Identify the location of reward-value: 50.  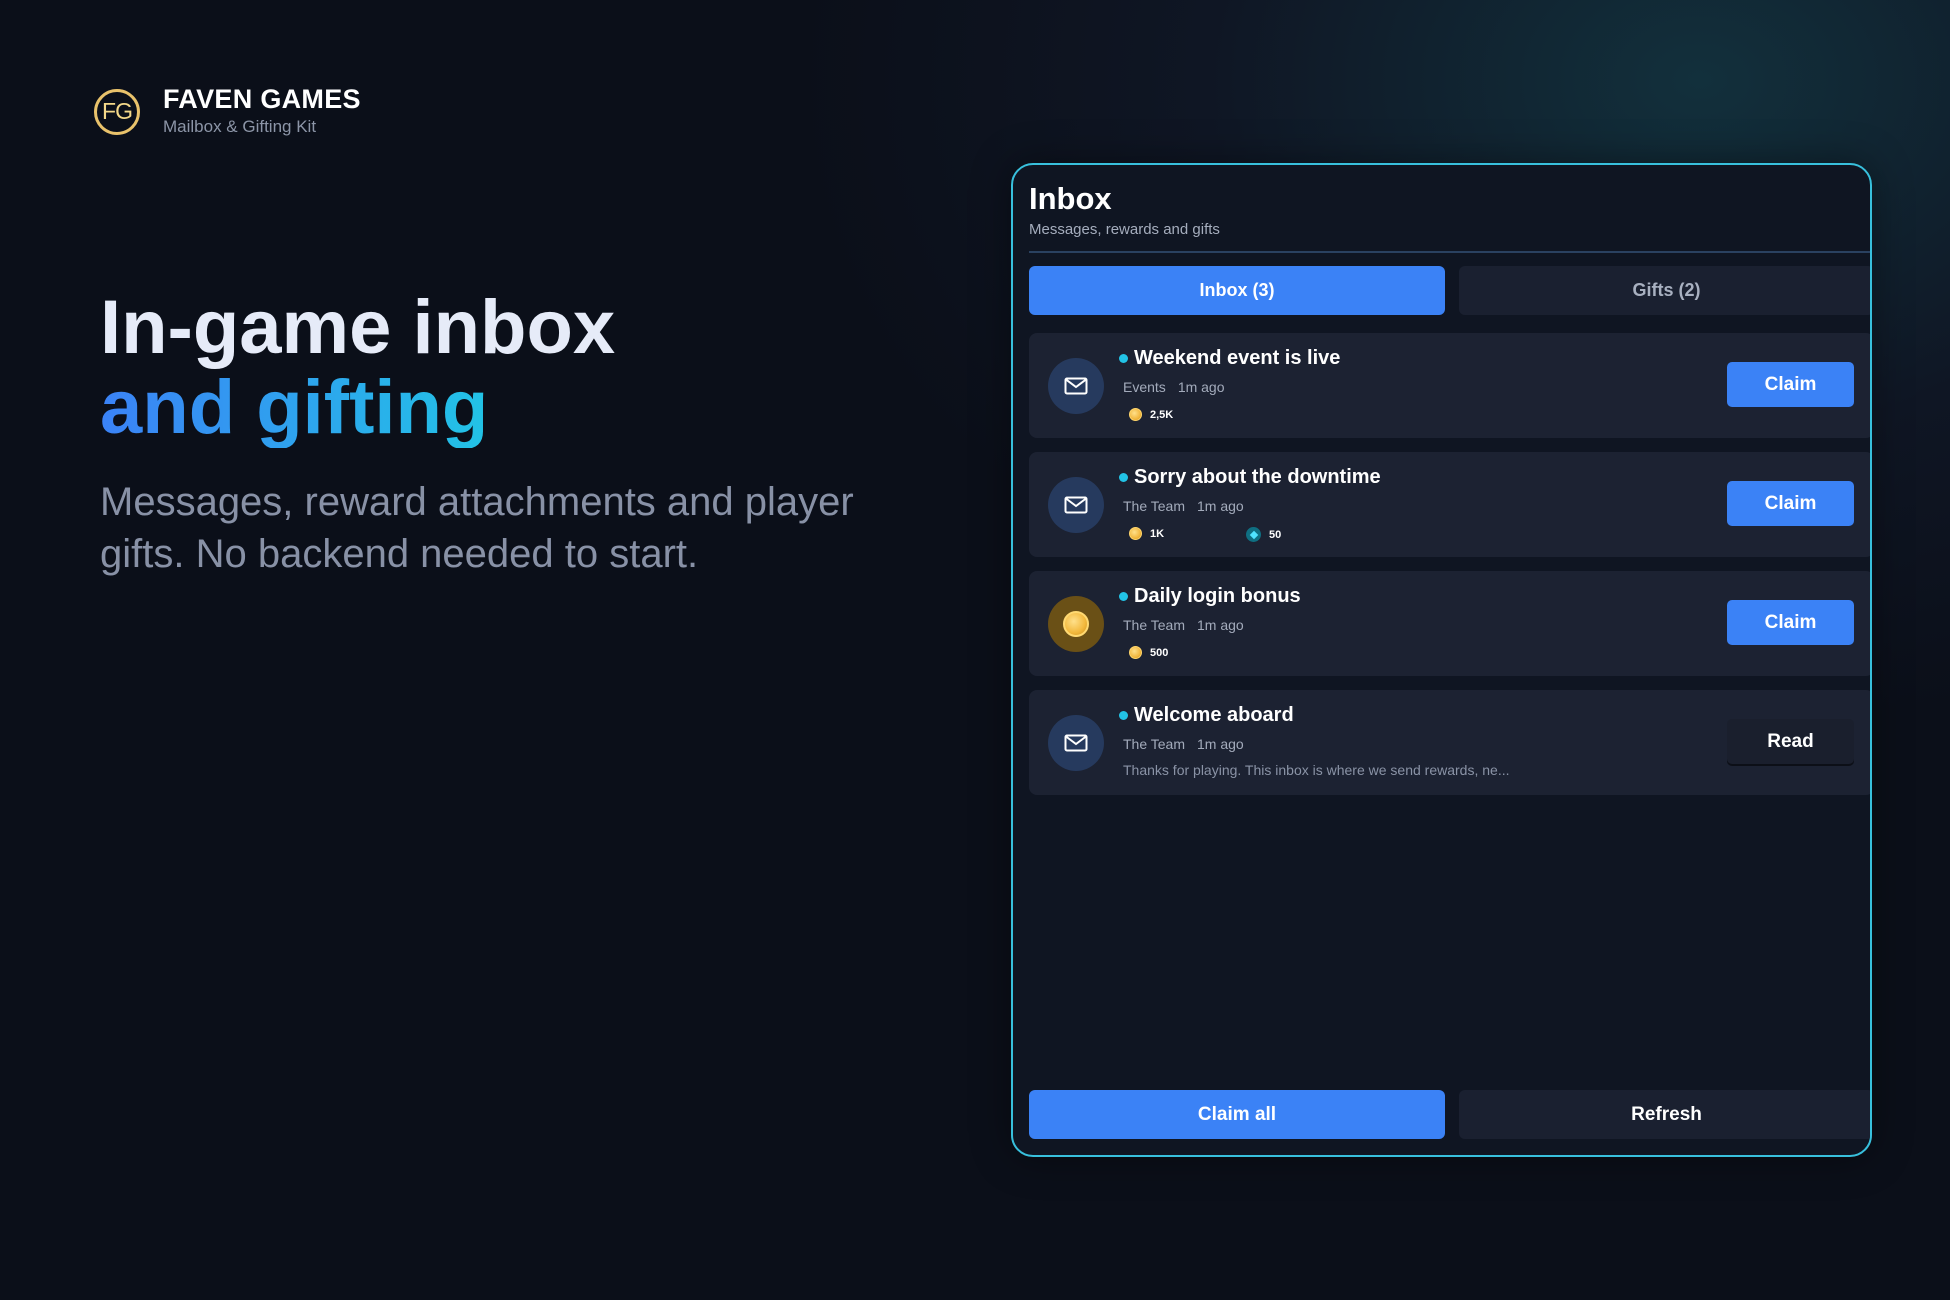
(1275, 534).